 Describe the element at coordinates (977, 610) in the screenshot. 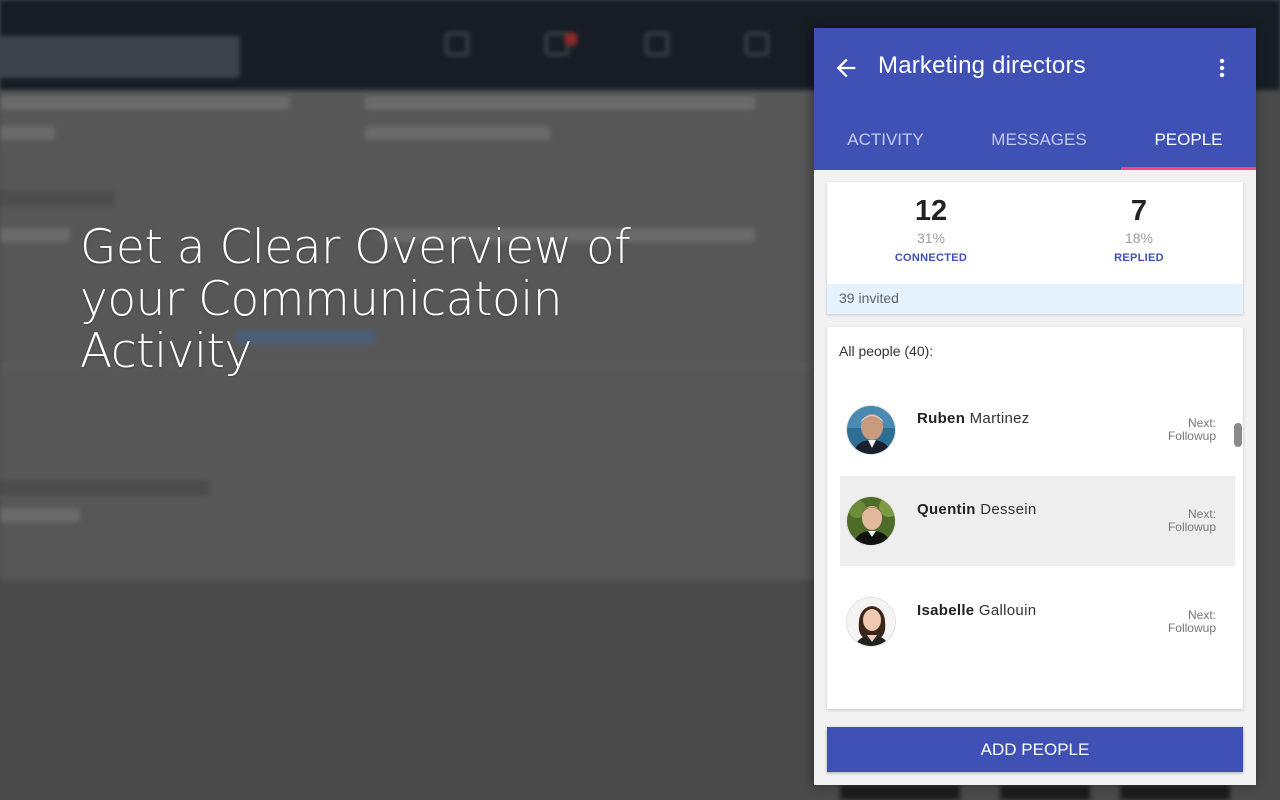

I see `person-name: Isabelle Gallouin` at that location.